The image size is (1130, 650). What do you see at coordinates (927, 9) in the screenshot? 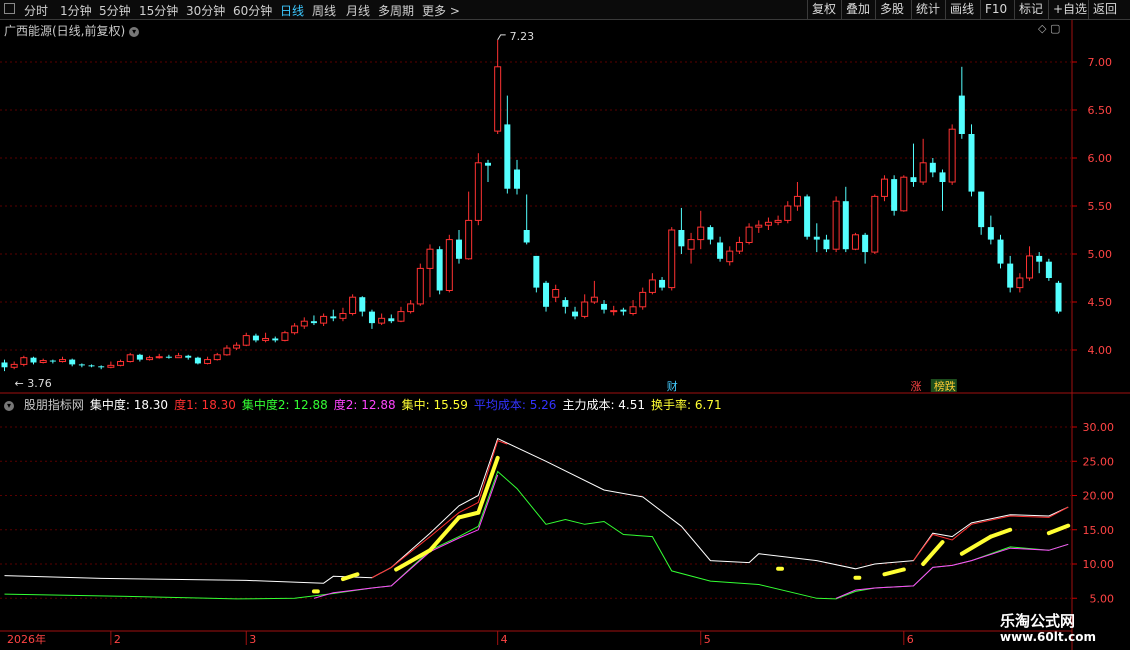
I see `tool-button: 统计` at bounding box center [927, 9].